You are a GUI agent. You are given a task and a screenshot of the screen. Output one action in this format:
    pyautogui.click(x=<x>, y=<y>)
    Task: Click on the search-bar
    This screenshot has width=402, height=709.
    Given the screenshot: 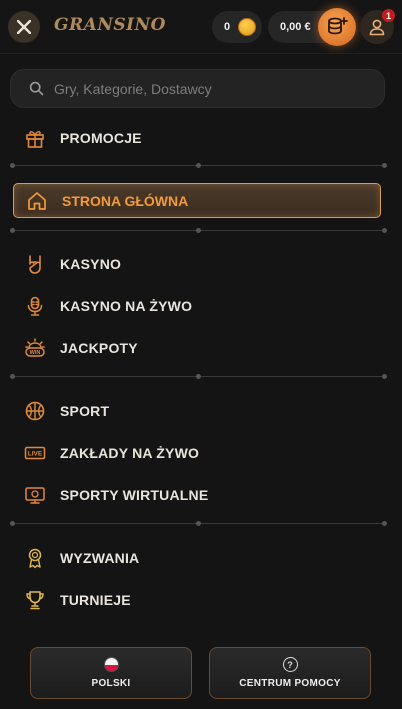 What is the action you would take?
    pyautogui.click(x=197, y=88)
    